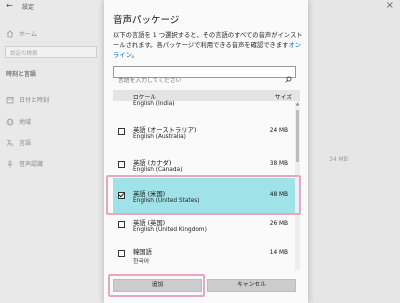  What do you see at coordinates (10, 33) in the screenshot?
I see `home-icon` at bounding box center [10, 33].